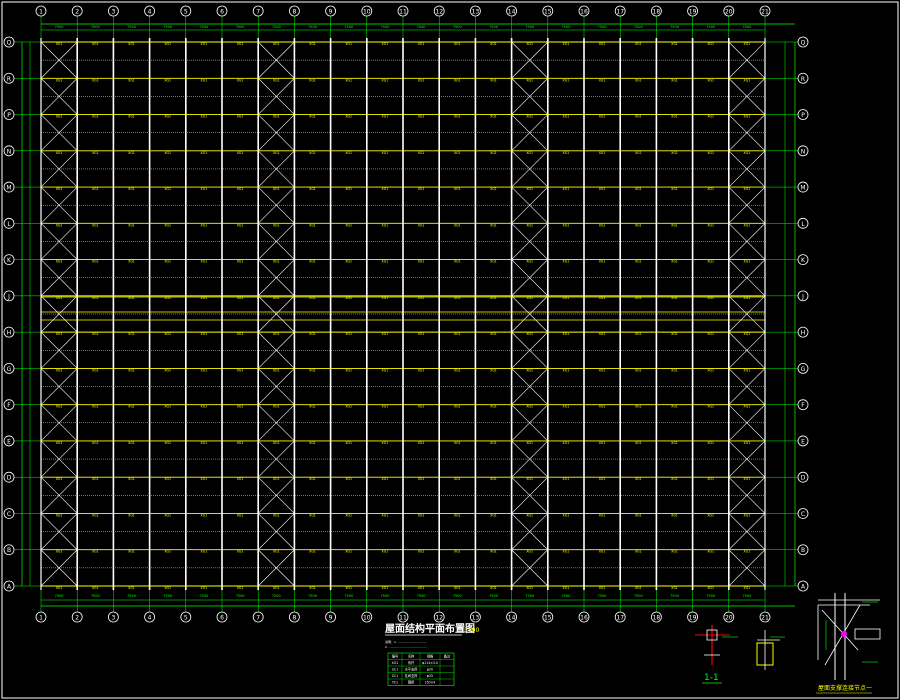  Describe the element at coordinates (803, 441) in the screenshot. I see `row-bubble-right-label: E` at that location.